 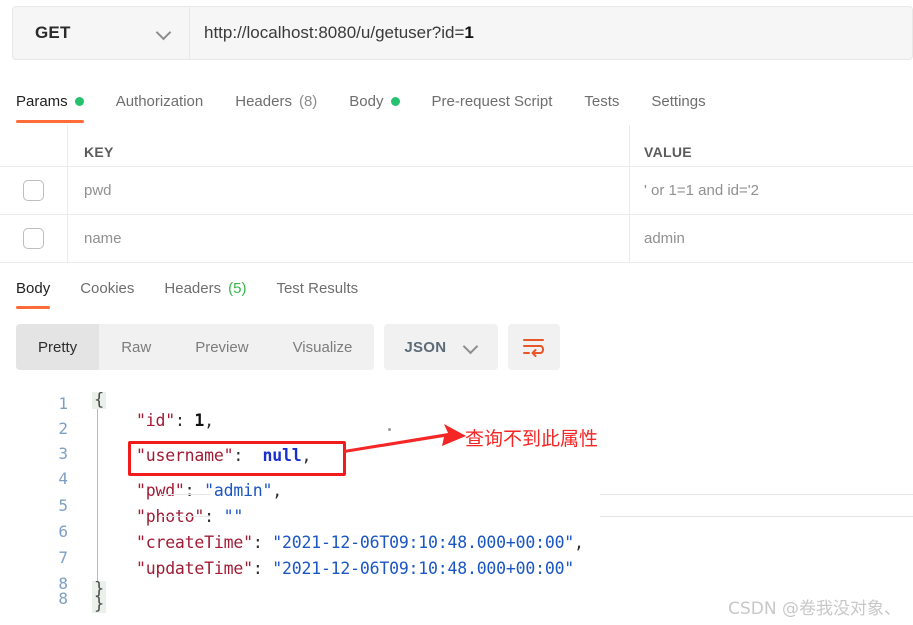 What do you see at coordinates (395, 101) in the screenshot?
I see `body-modified-dot-icon` at bounding box center [395, 101].